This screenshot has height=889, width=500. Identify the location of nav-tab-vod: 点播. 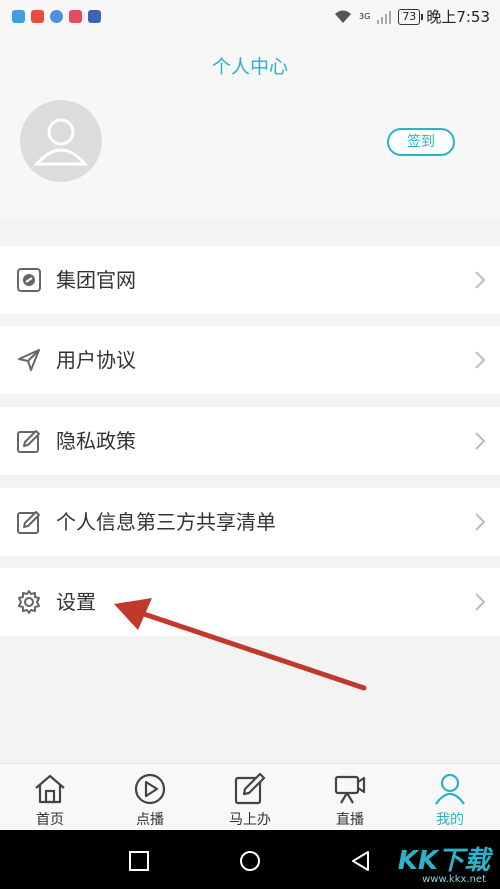
(150, 797).